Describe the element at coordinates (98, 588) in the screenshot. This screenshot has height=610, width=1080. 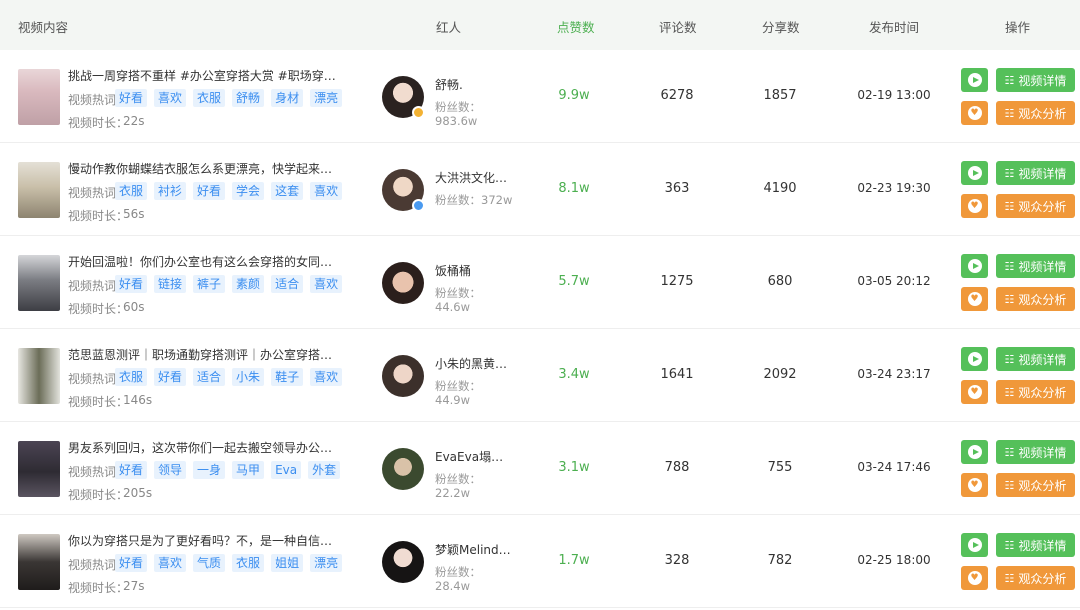
I see `duration-label: 视频时长：` at that location.